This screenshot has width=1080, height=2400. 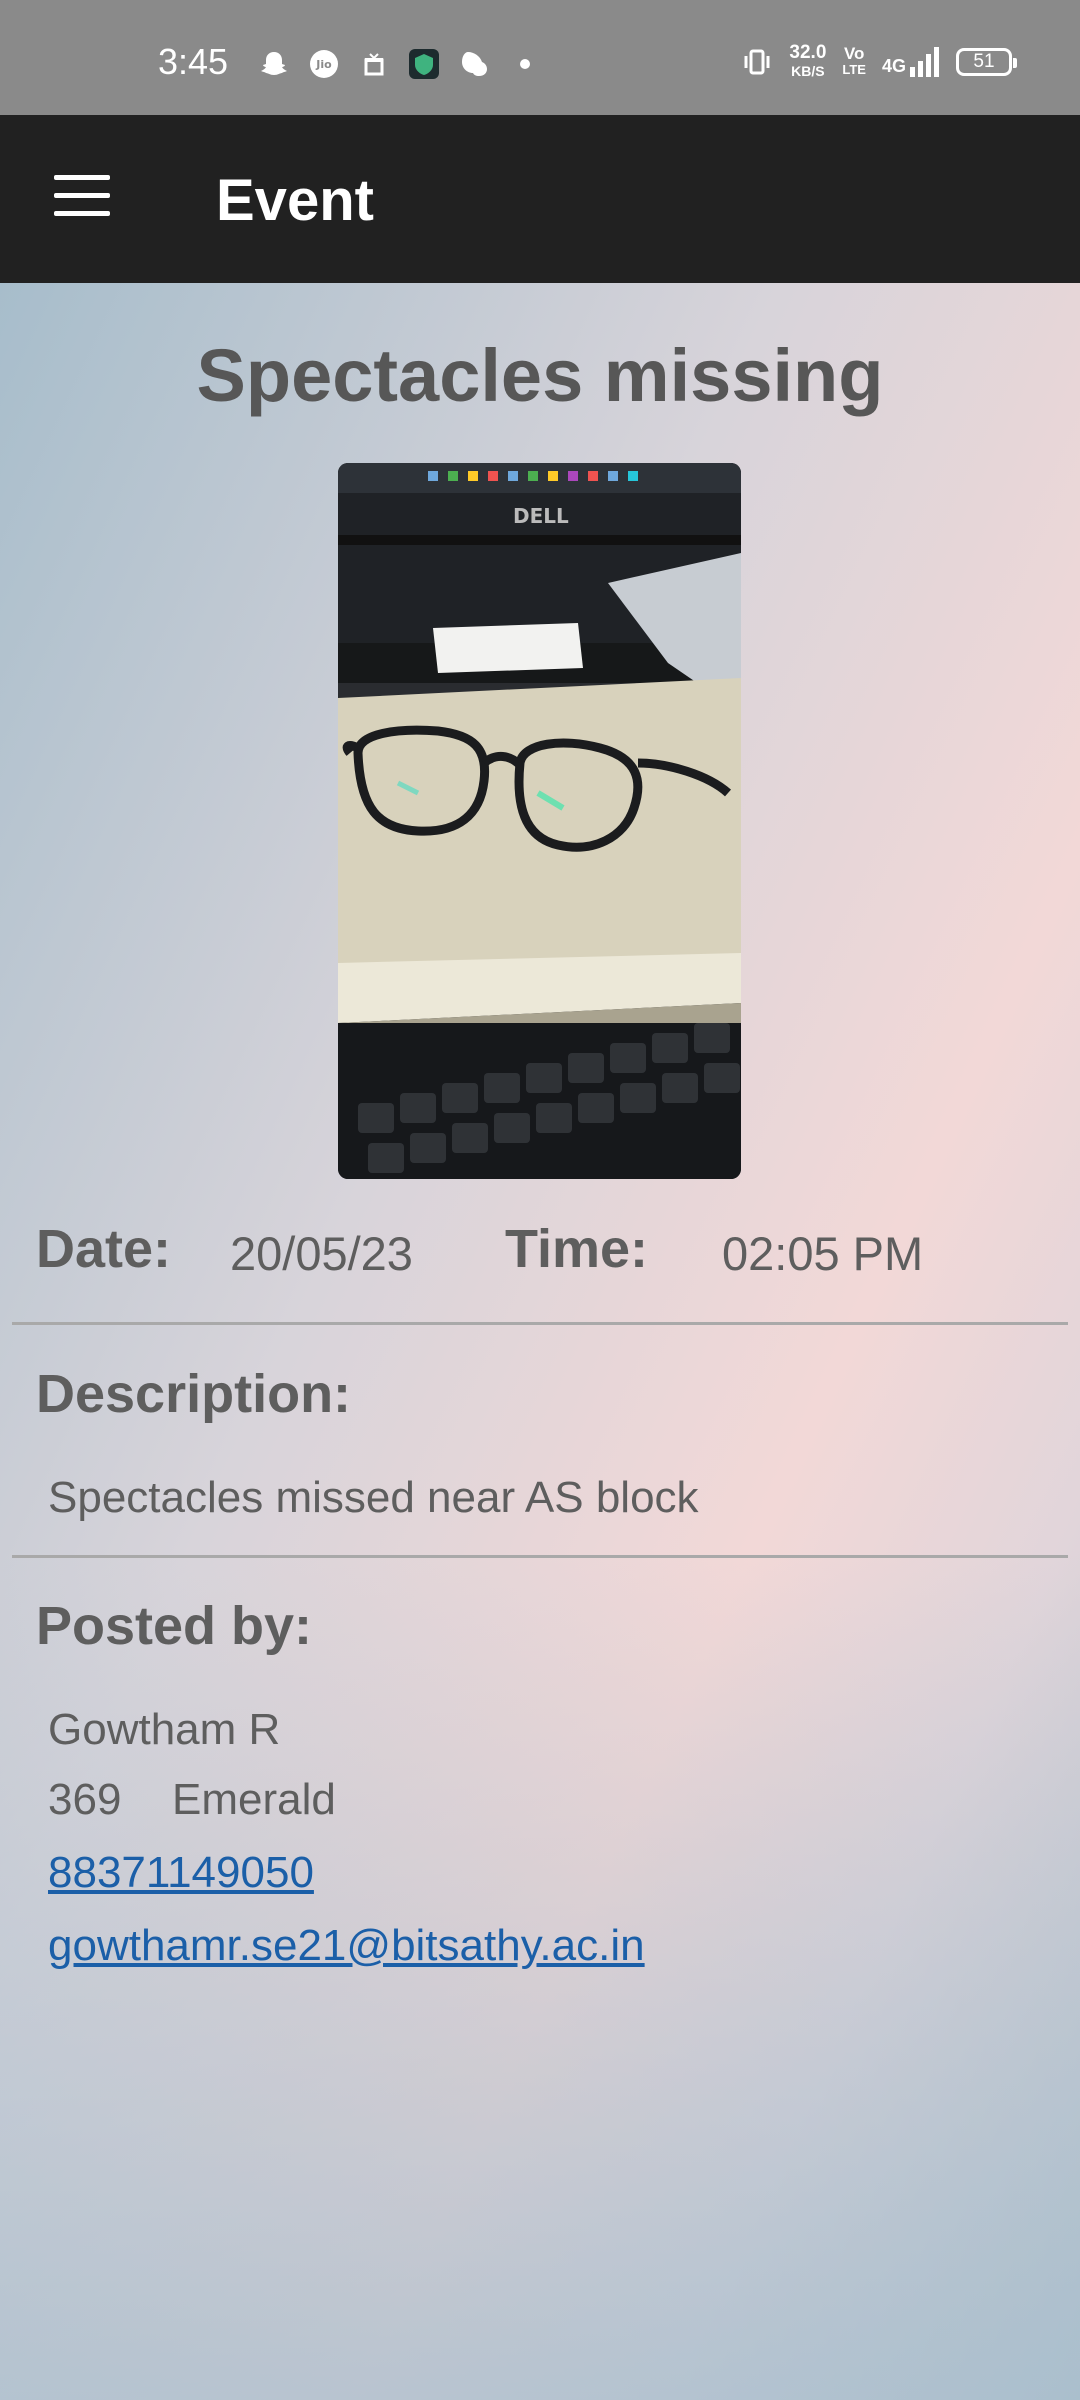 I want to click on description-text: Spectacles missed near AS block, so click(x=373, y=1497).